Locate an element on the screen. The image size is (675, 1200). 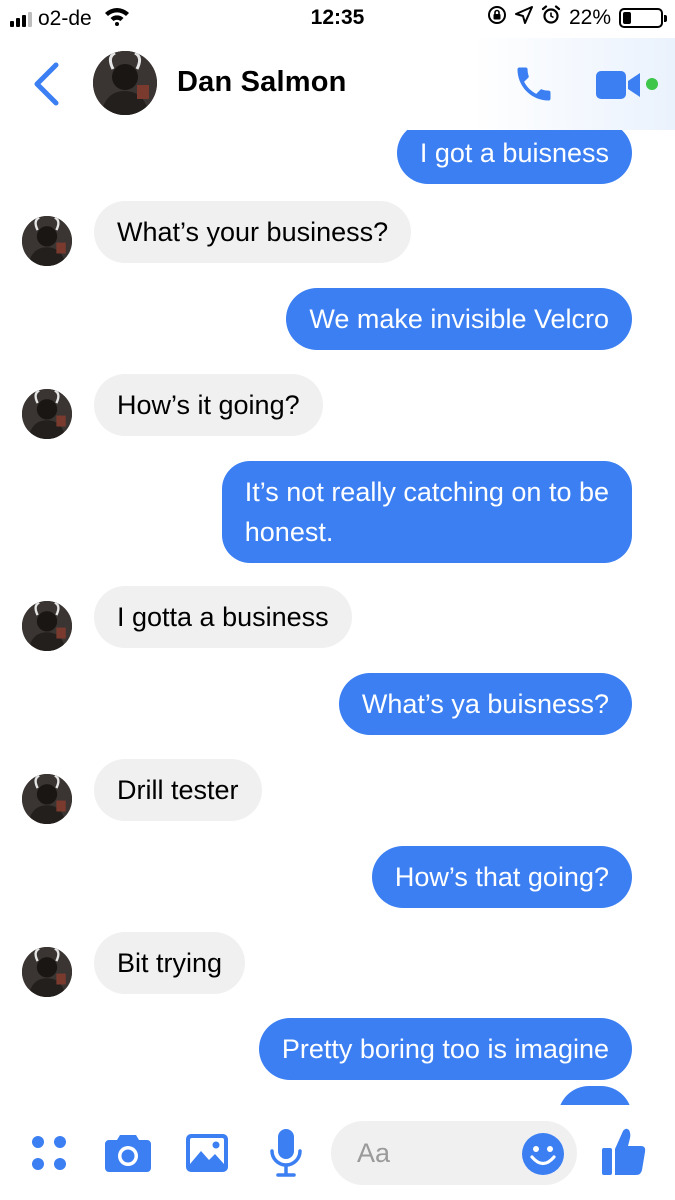
message-text: How’s it going? is located at coordinates (208, 405).